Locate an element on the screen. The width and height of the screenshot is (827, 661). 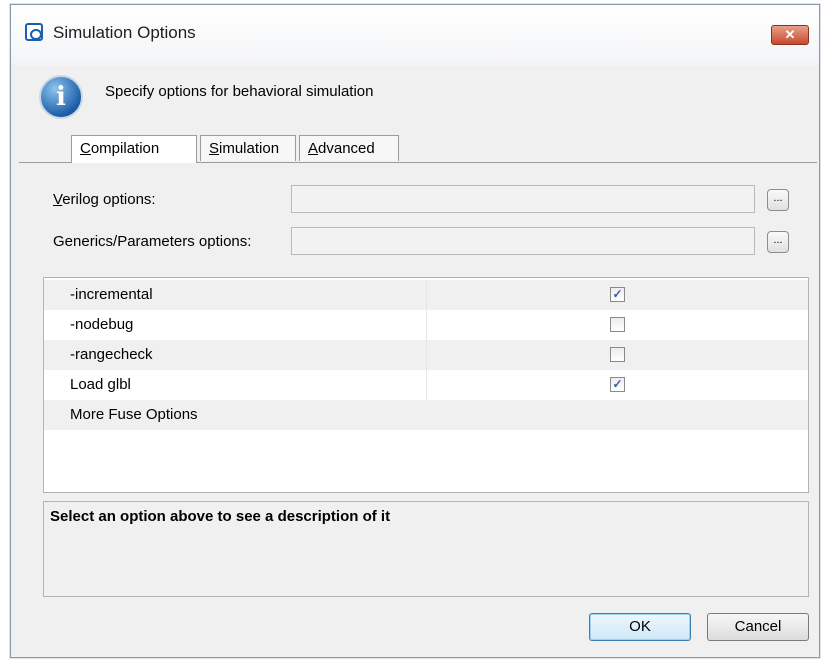
option-row-nodebug: -nodebug is located at coordinates (426, 325).